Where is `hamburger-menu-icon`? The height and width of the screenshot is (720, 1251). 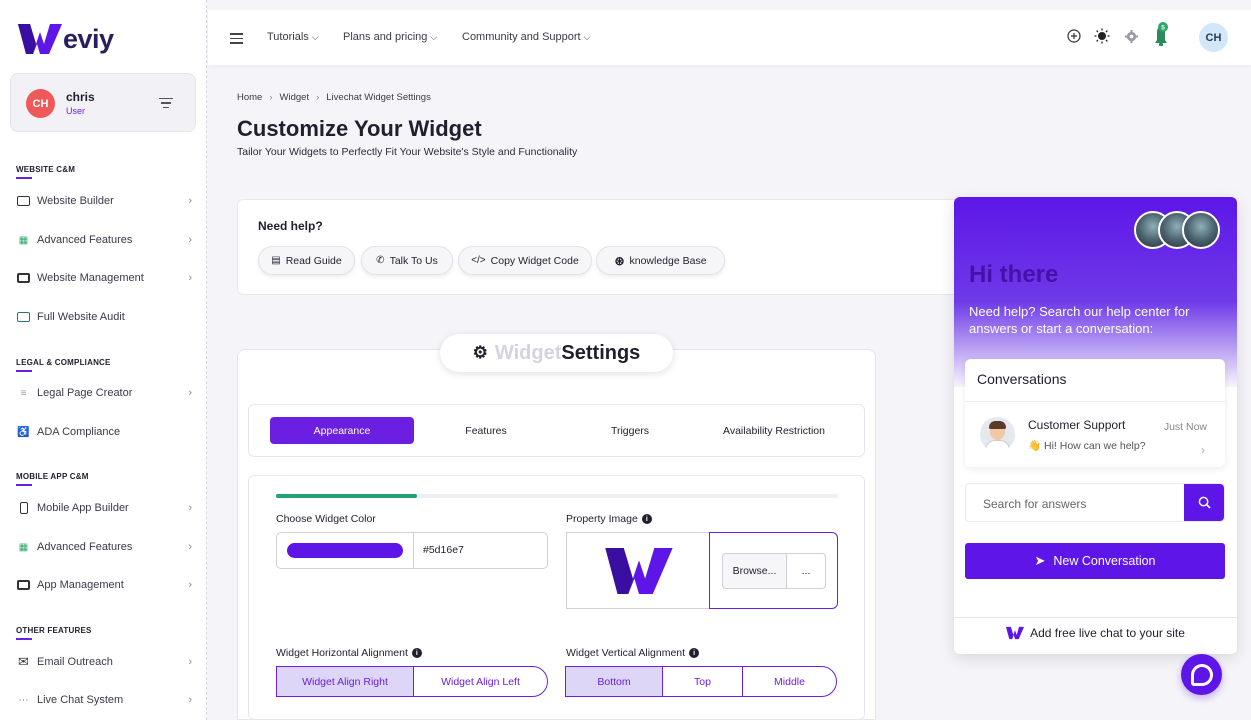 hamburger-menu-icon is located at coordinates (236, 40).